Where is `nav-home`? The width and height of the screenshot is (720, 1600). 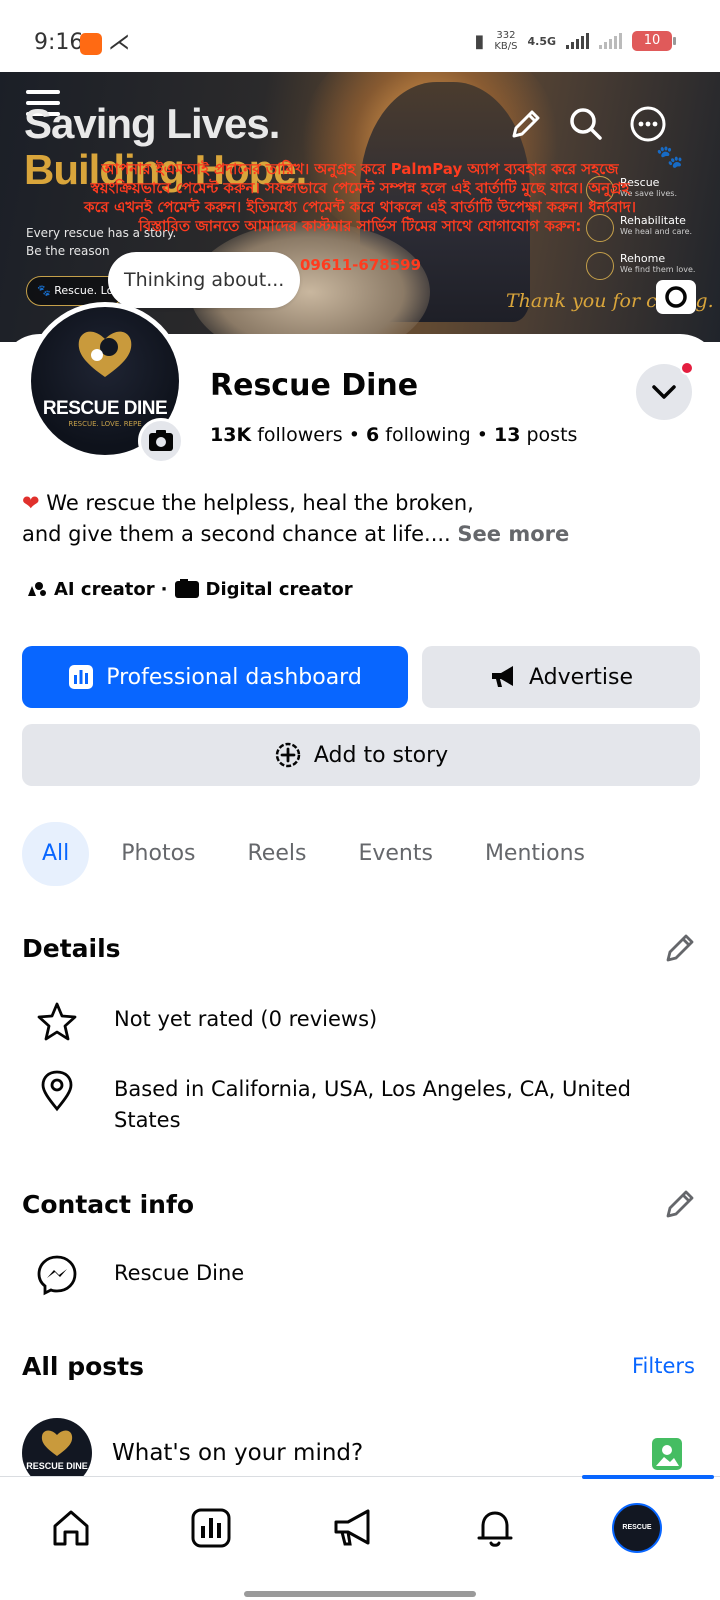 nav-home is located at coordinates (71, 1528).